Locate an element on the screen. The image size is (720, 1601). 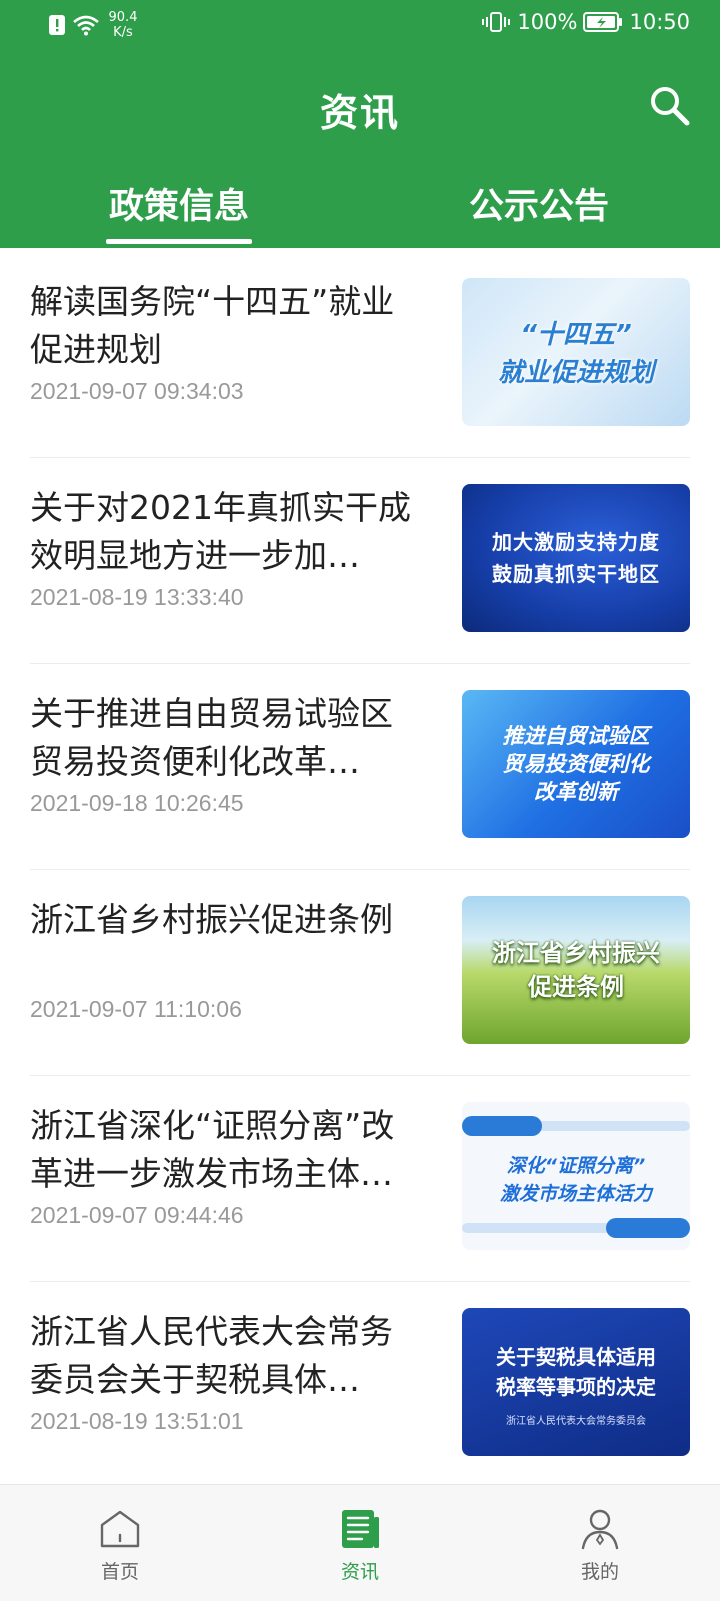
article-thumbnail: 深化“证照分离” 激发市场主体活力 is located at coordinates (576, 1176).